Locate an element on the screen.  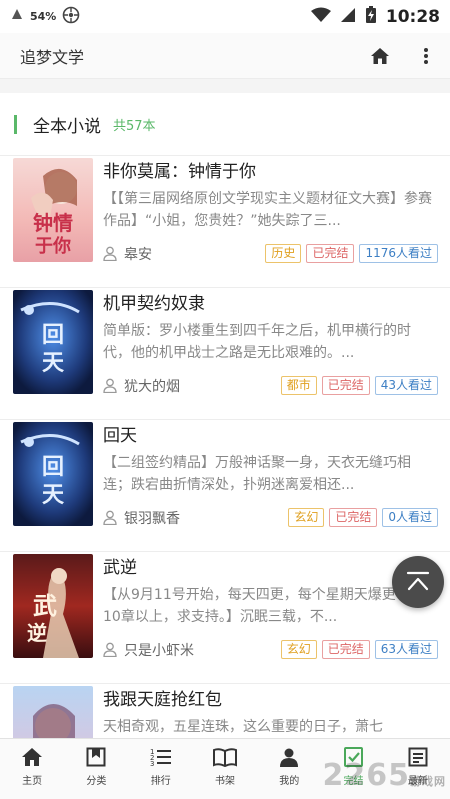
tab-home: 主页 is located at coordinates (32, 769).